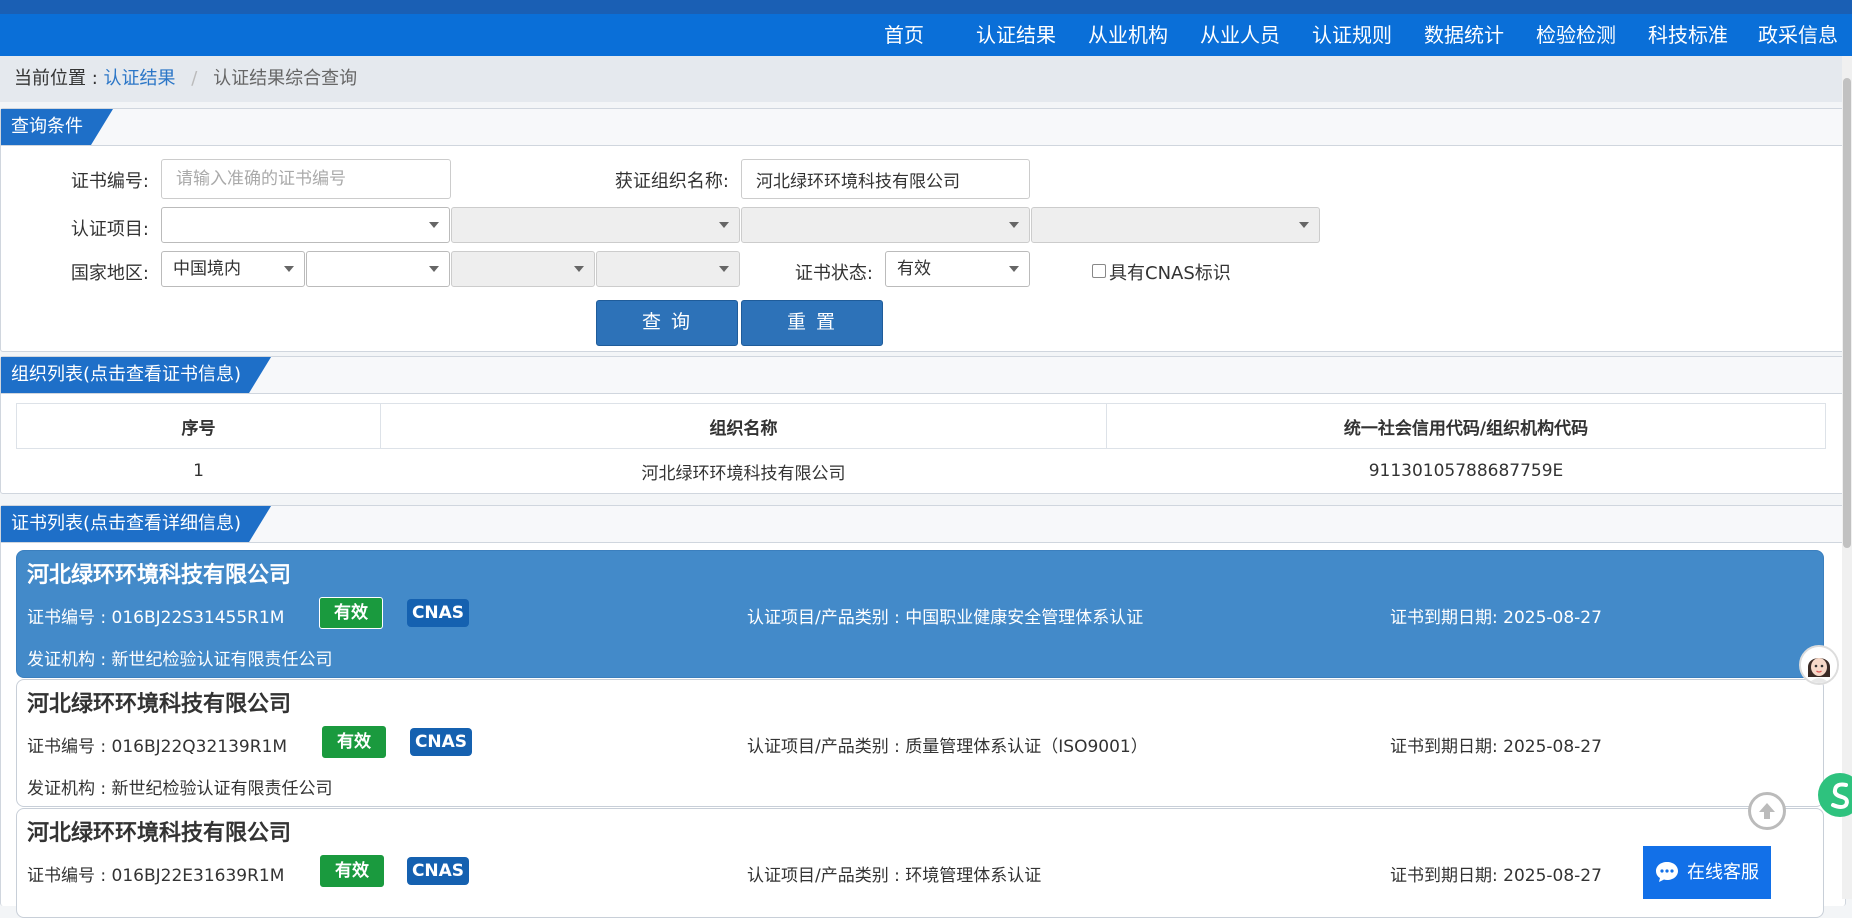 This screenshot has width=1852, height=918. What do you see at coordinates (56, 78) in the screenshot?
I see `breadcrumb-label: 当前位置 :` at bounding box center [56, 78].